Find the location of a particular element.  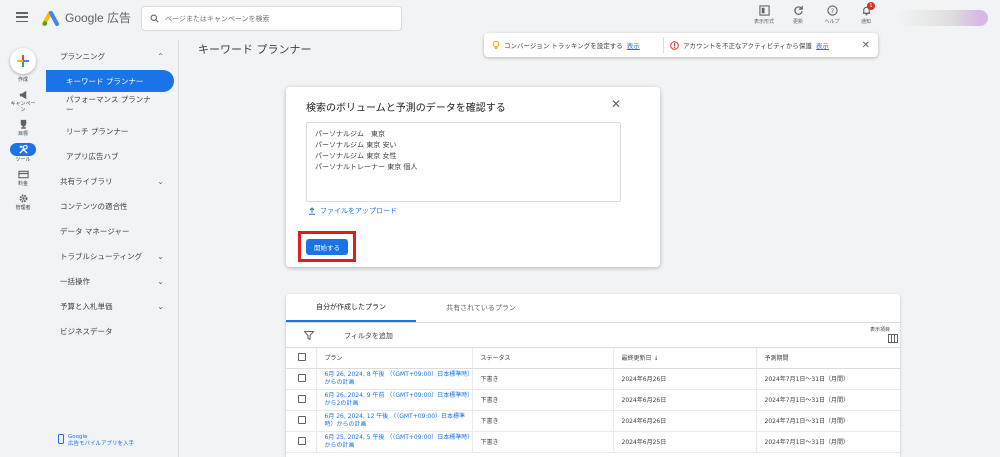

upload-icon is located at coordinates (312, 211).